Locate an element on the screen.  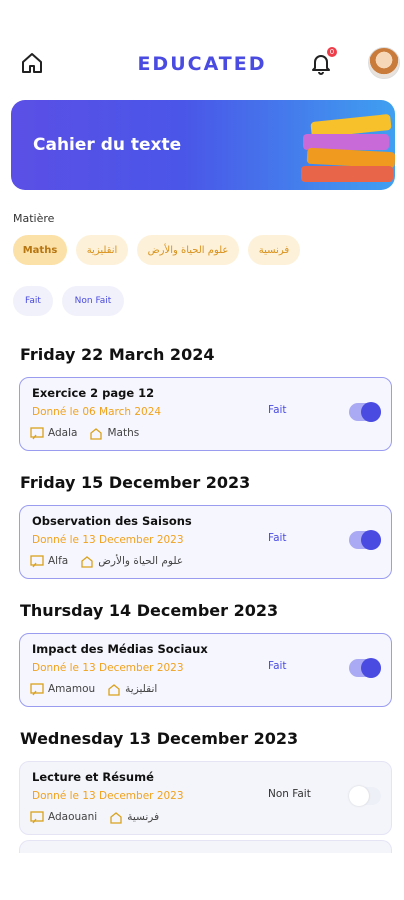
homework-title: Impact des Médias Sociaux is located at coordinates (120, 649).